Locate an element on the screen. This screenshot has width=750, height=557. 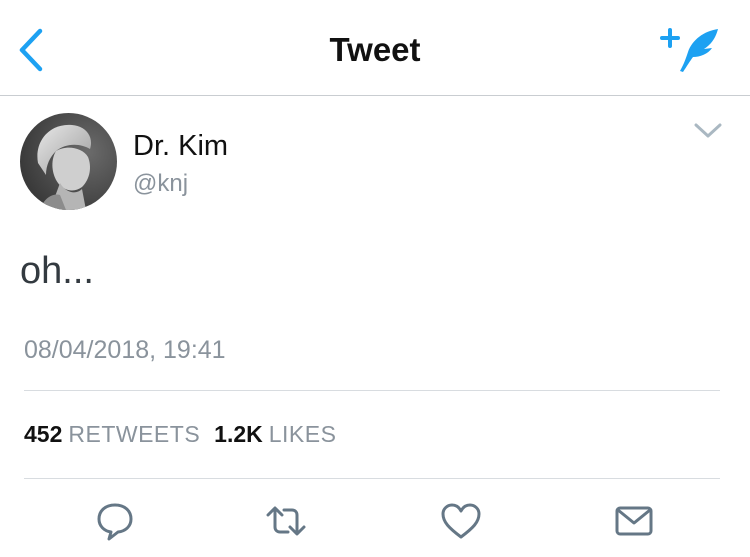
tweet-options-button is located at coordinates (708, 131).